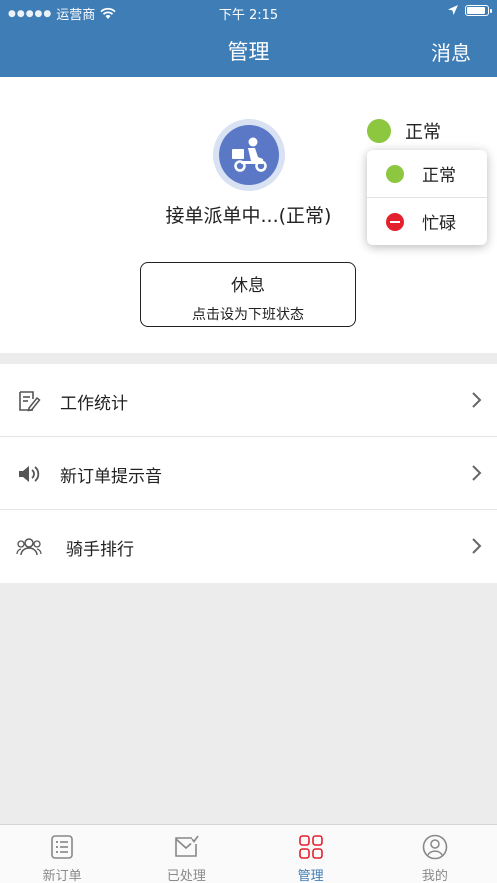  I want to click on page-title: 管理, so click(248, 52).